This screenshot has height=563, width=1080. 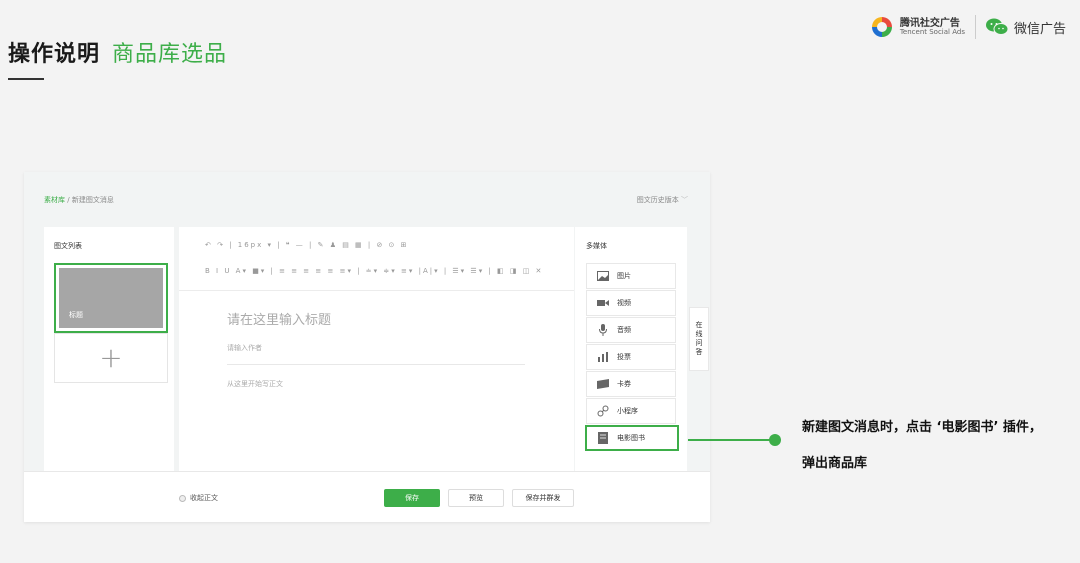 I want to click on media-item-vote: 投票, so click(x=631, y=357).